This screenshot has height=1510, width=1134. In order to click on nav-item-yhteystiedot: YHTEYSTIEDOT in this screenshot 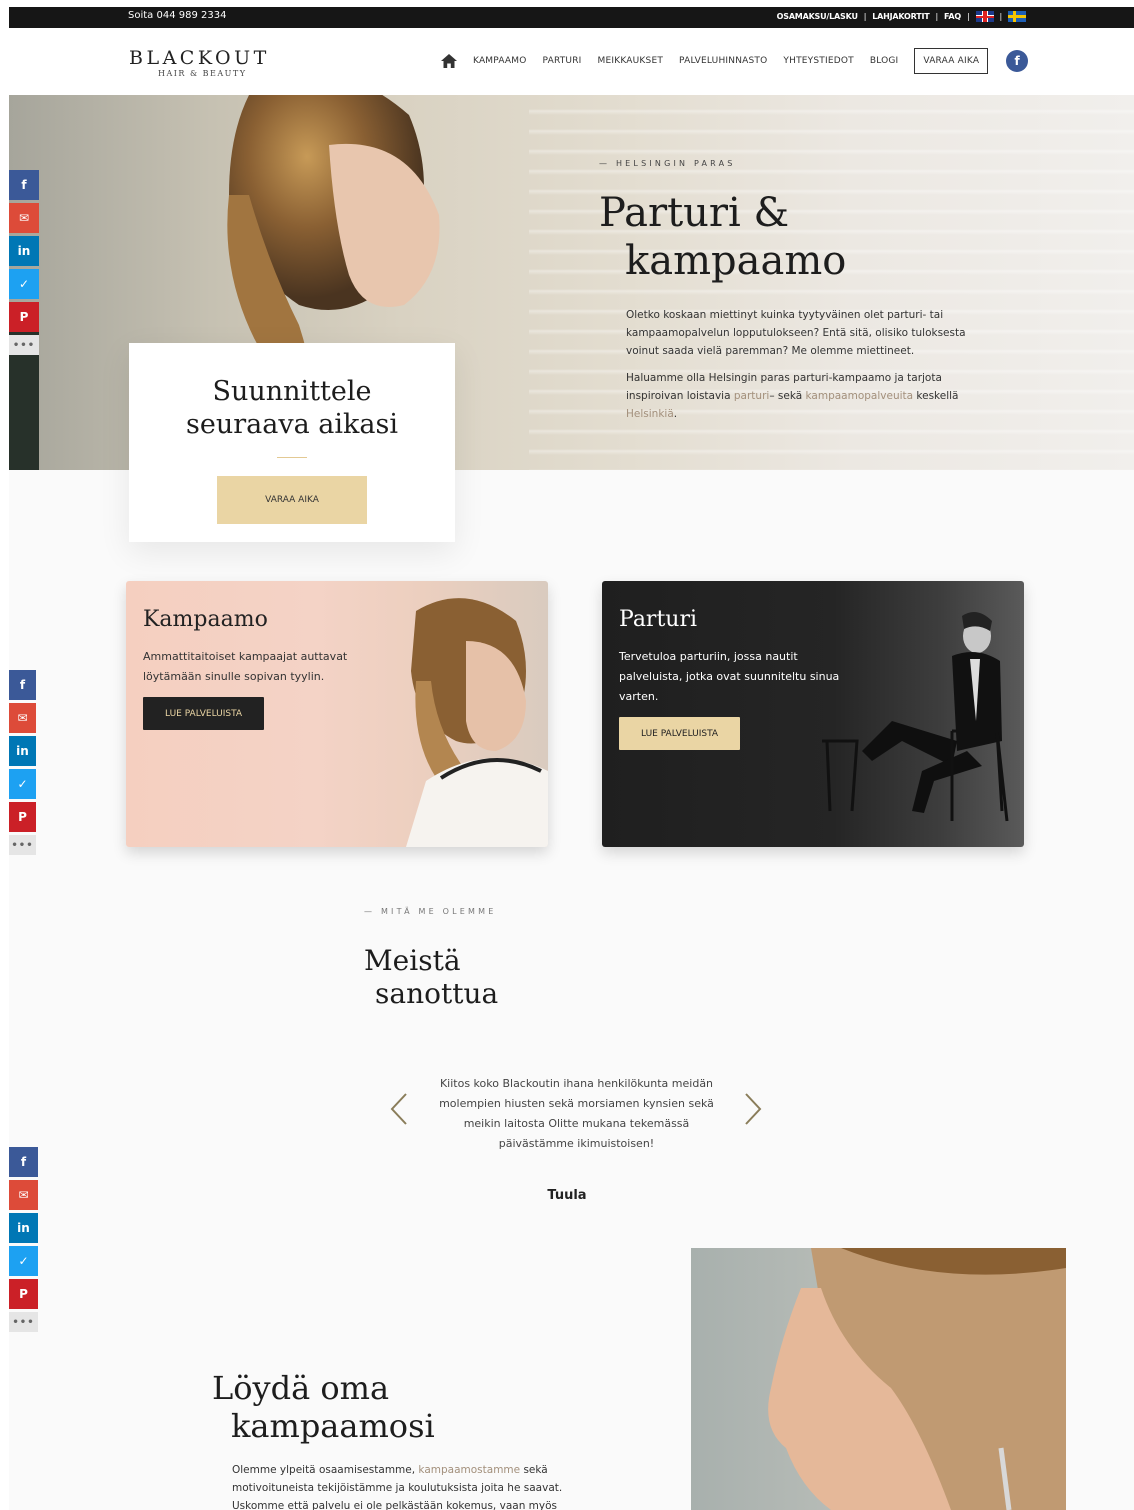, I will do `click(818, 61)`.